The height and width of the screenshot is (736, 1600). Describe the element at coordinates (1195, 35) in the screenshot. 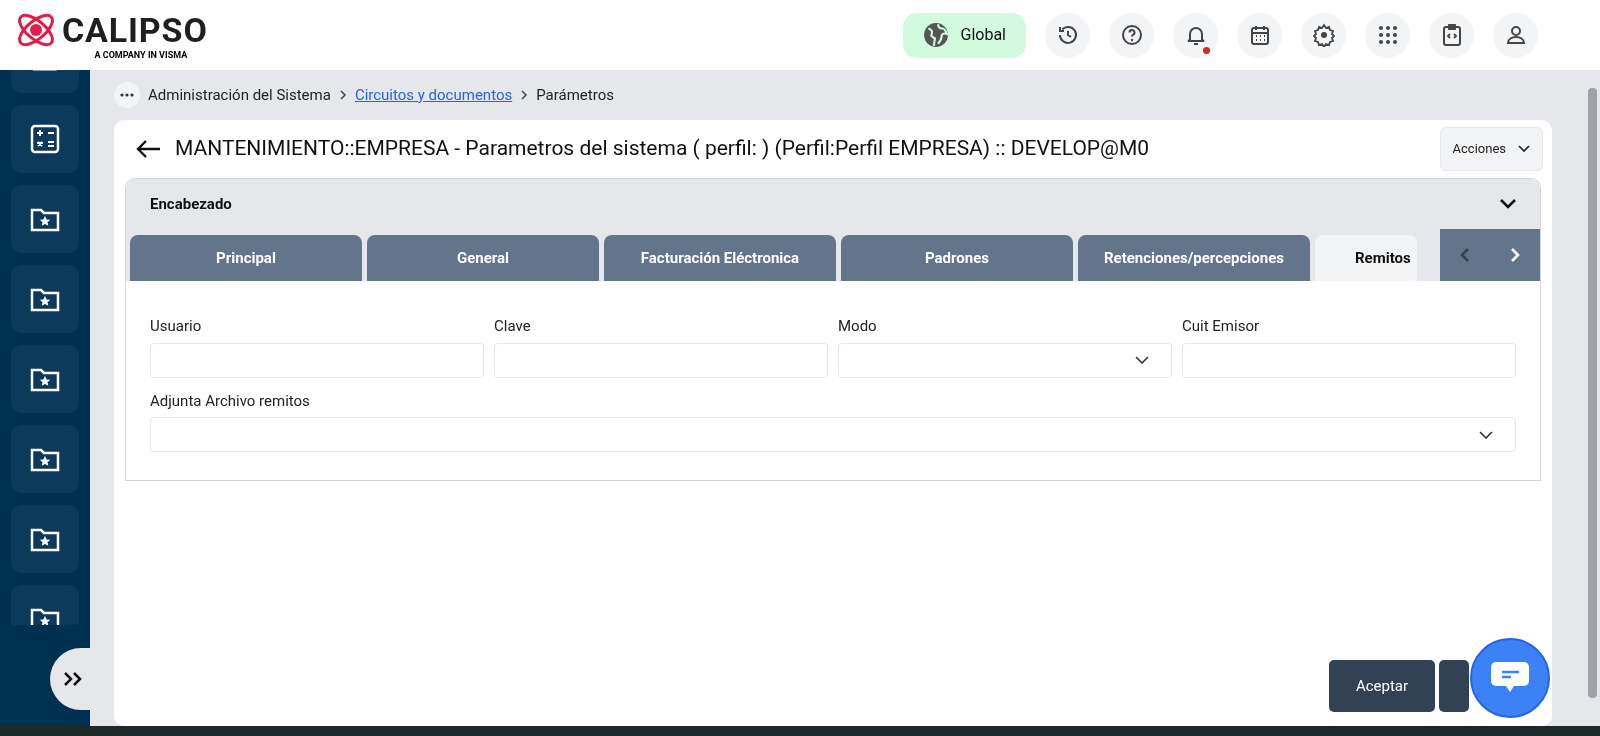

I see `bell-button` at that location.